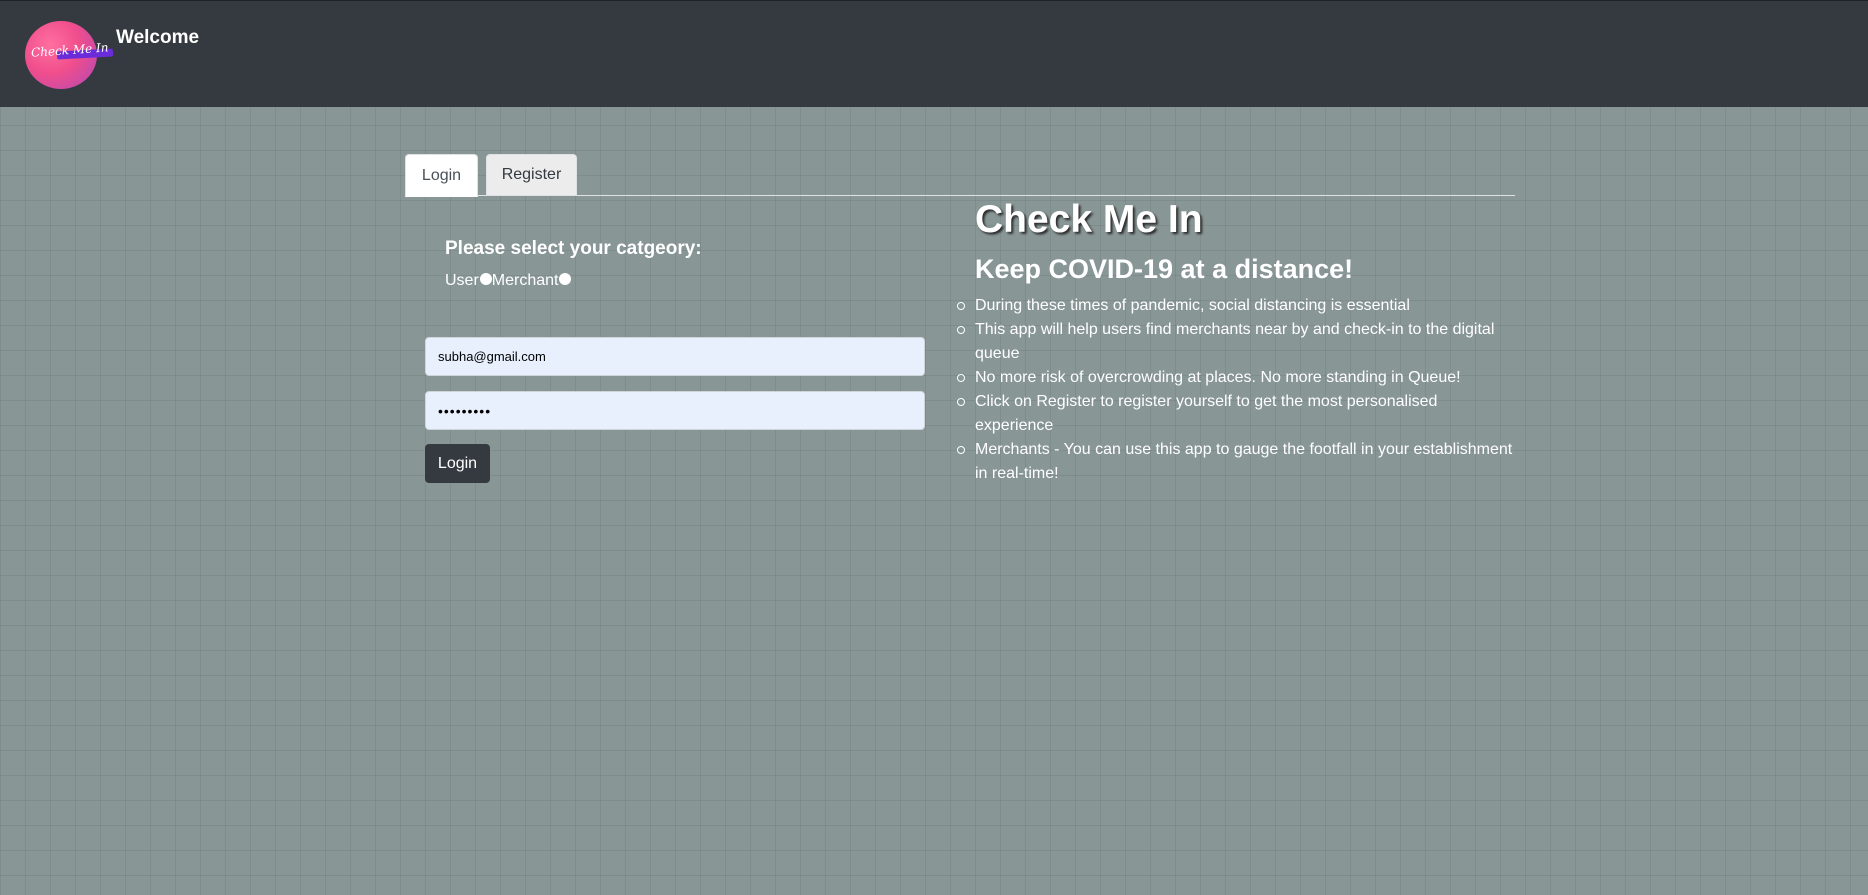 This screenshot has width=1868, height=895. Describe the element at coordinates (157, 38) in the screenshot. I see `navbar-brand: Welcome` at that location.